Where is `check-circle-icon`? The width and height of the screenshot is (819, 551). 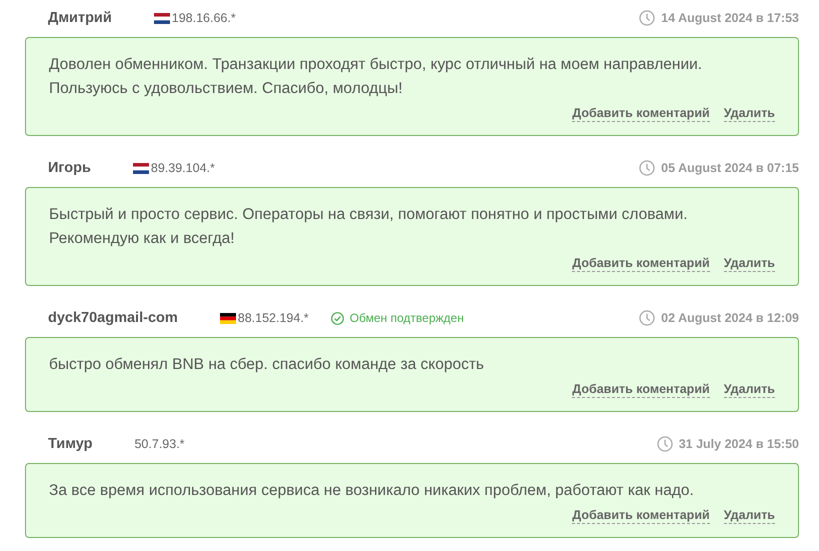 check-circle-icon is located at coordinates (337, 318).